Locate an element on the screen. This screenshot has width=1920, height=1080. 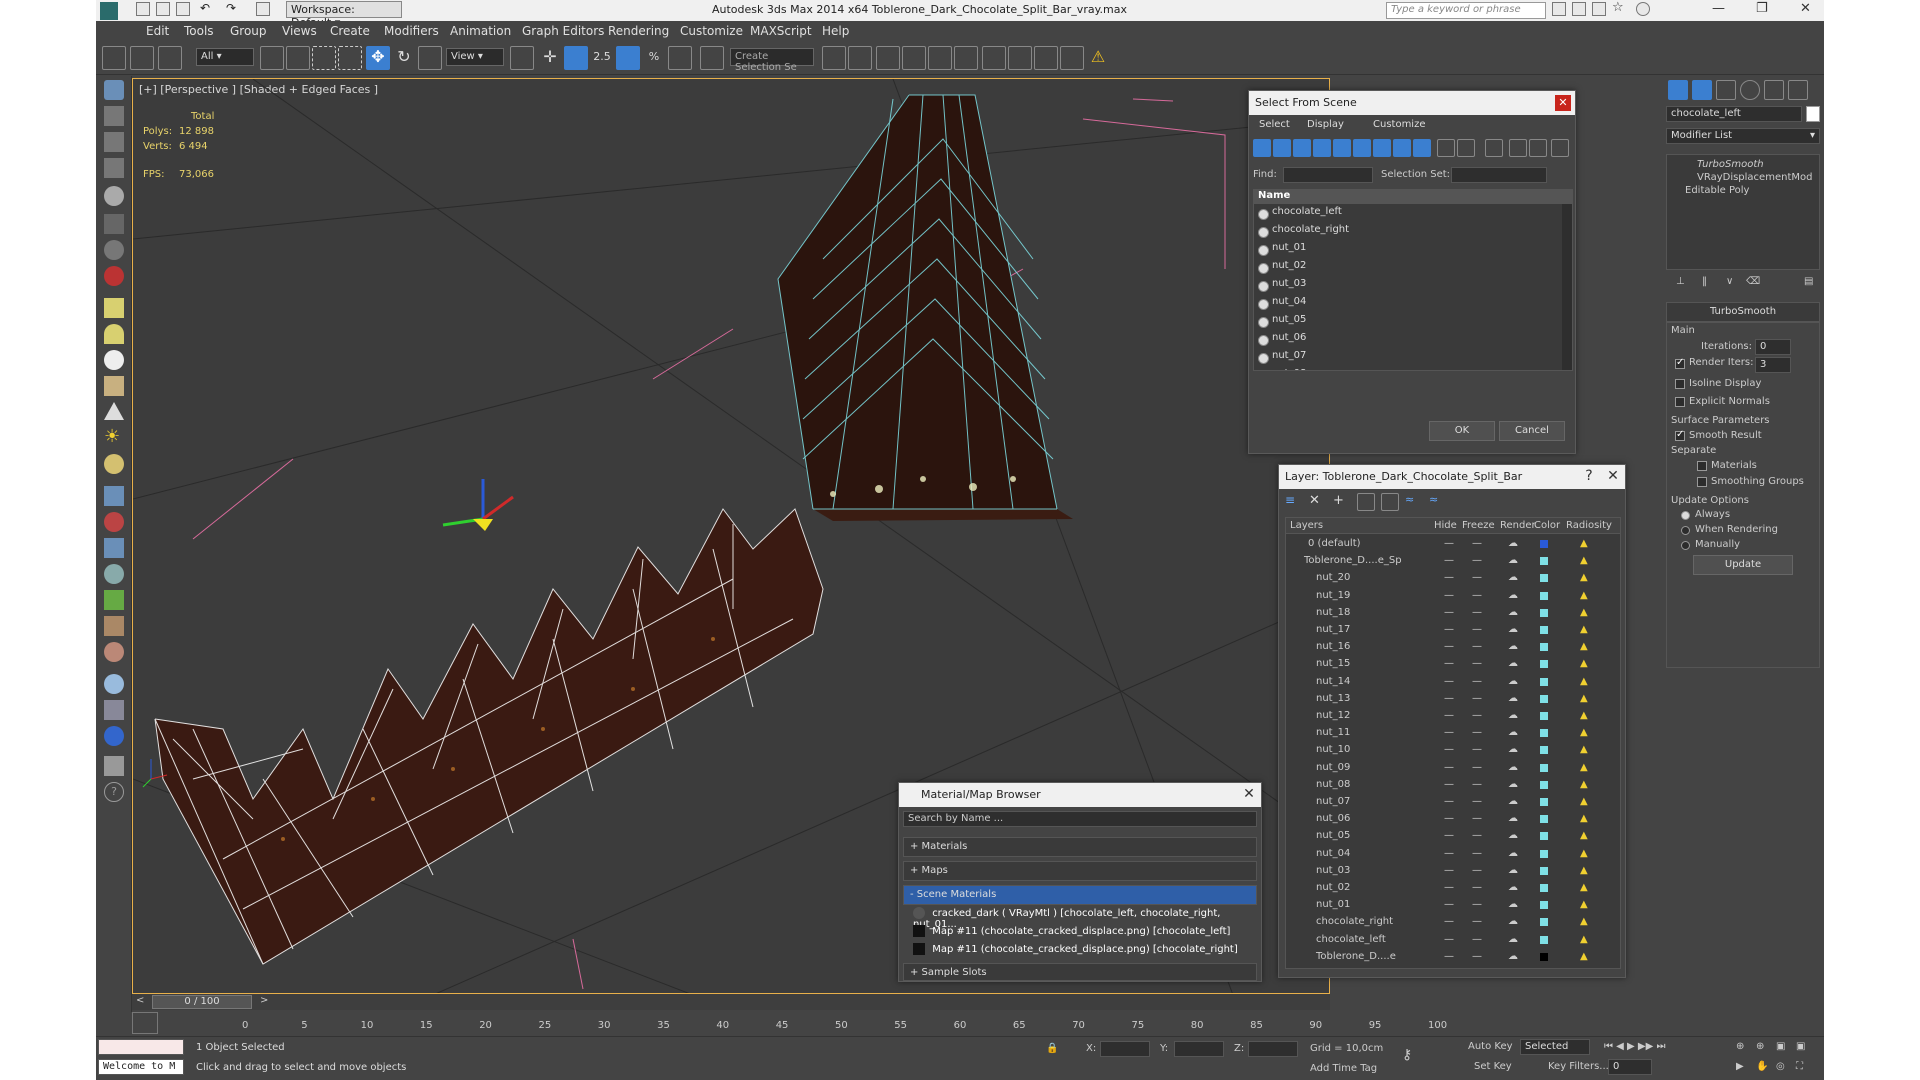
layer-row: nut_06 — — ☁ ▲ is located at coordinates (1453, 819).